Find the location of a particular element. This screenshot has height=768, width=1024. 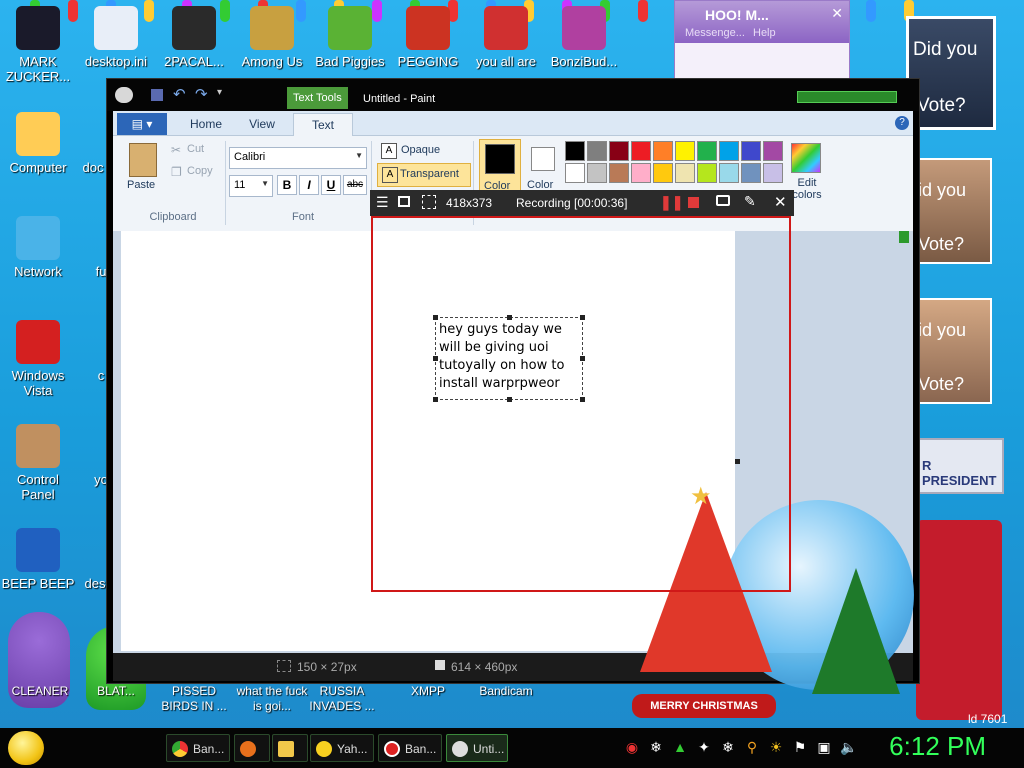

sparkle-icon: ✦ is located at coordinates (704, 747).